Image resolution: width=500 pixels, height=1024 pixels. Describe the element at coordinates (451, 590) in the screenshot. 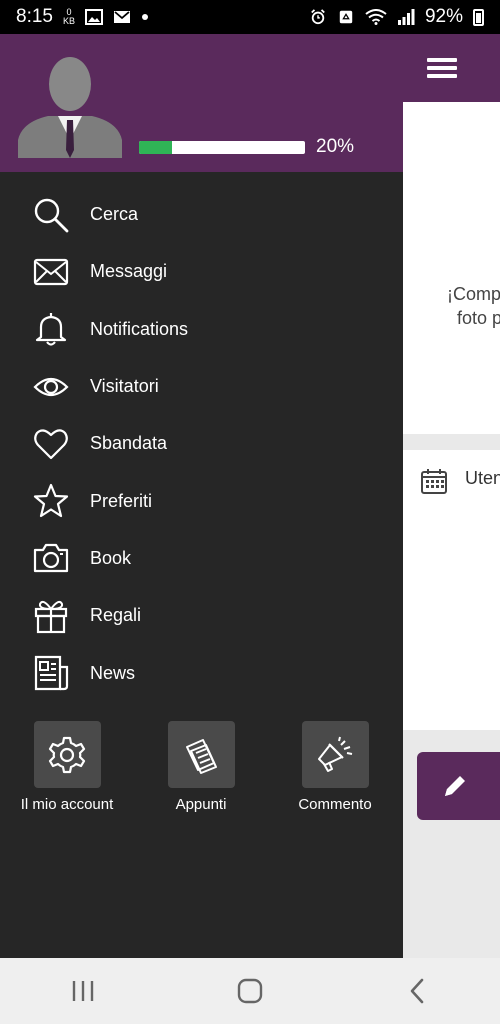

I see `users-card: Uten` at that location.